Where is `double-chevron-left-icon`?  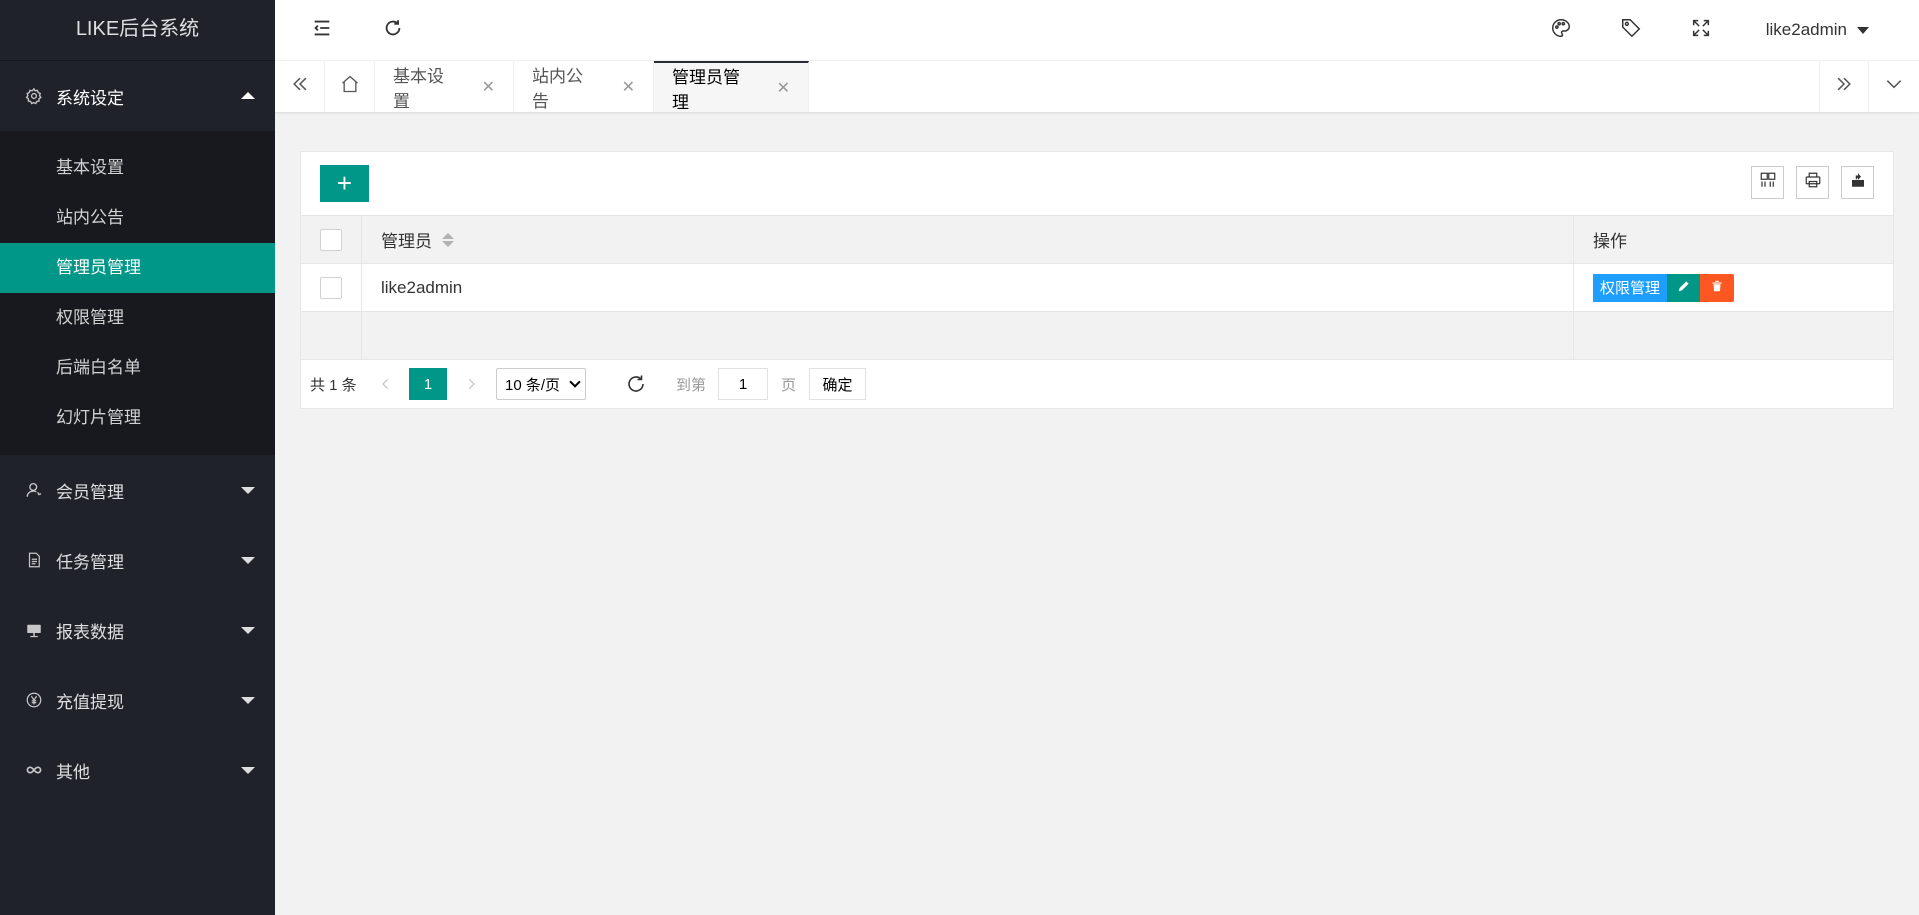
double-chevron-left-icon is located at coordinates (300, 86).